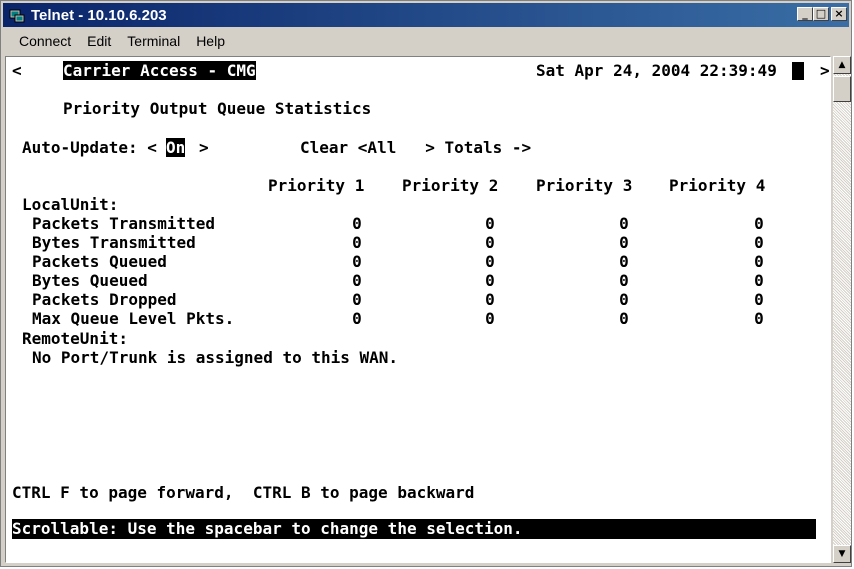  Describe the element at coordinates (426, 41) in the screenshot. I see `menu-bar: Connect Edit Terminal Help` at that location.